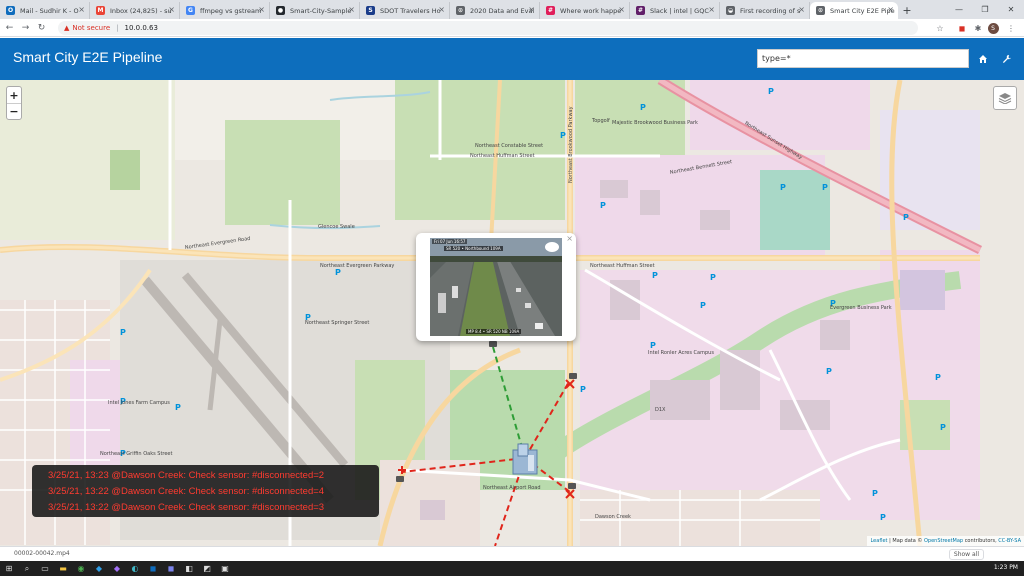 The height and width of the screenshot is (576, 1024). What do you see at coordinates (1011, 28) in the screenshot?
I see `browser-menu-icon: ⋮` at bounding box center [1011, 28].